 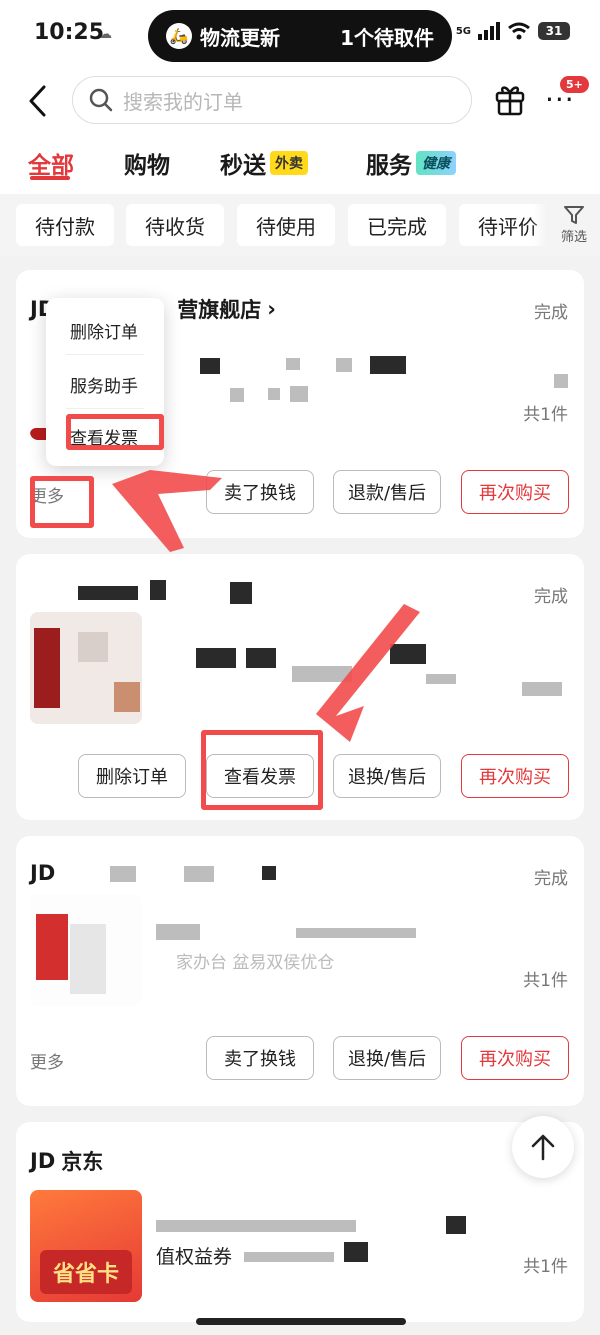 I want to click on delete-order-button: 删除订单, so click(x=132, y=776).